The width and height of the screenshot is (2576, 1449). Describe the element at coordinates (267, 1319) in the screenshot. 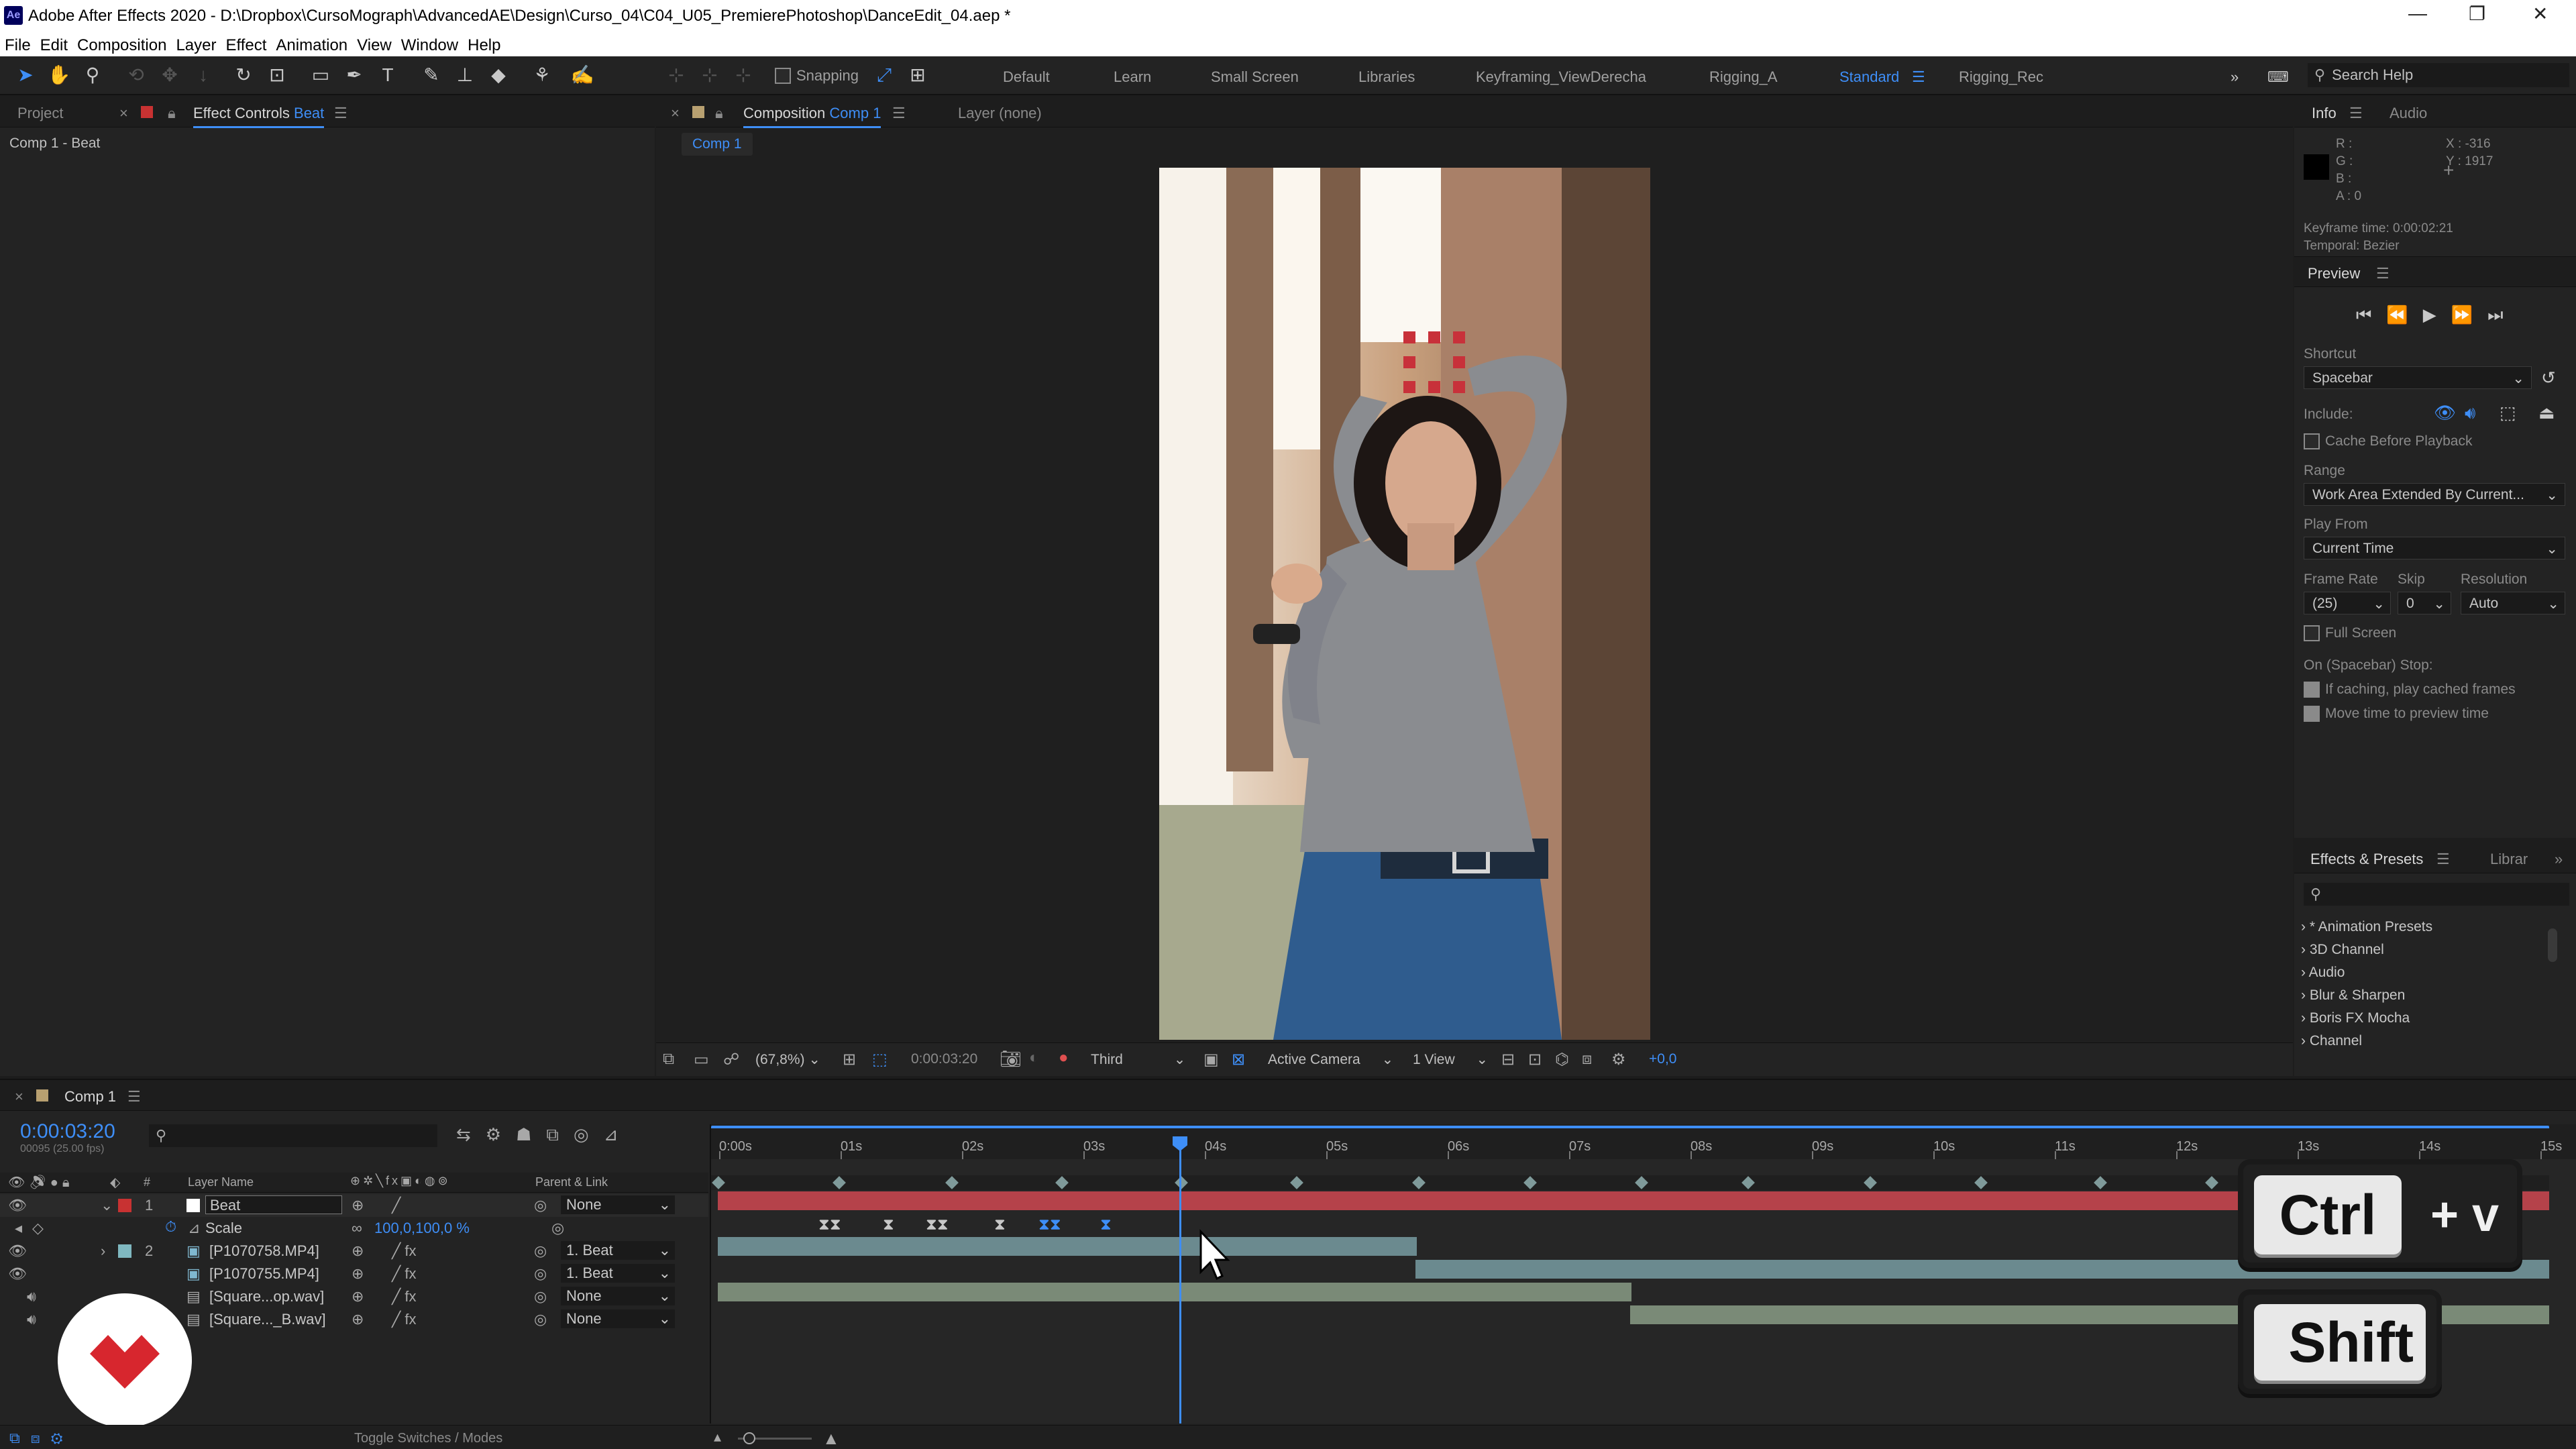

I see `layer-name: [Square..._B.wav]` at that location.